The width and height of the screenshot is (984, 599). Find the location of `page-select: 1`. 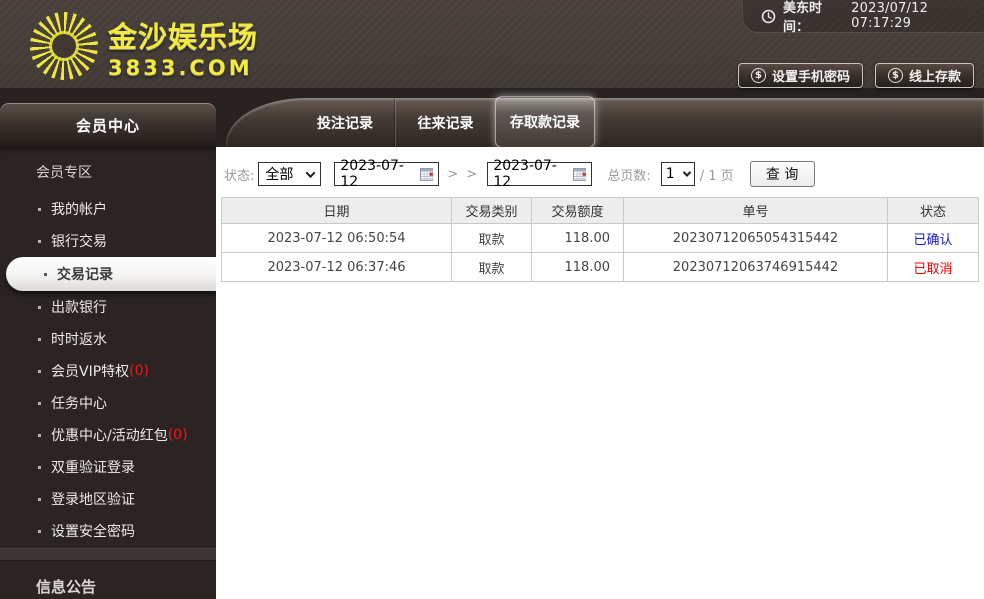

page-select: 1 is located at coordinates (677, 174).